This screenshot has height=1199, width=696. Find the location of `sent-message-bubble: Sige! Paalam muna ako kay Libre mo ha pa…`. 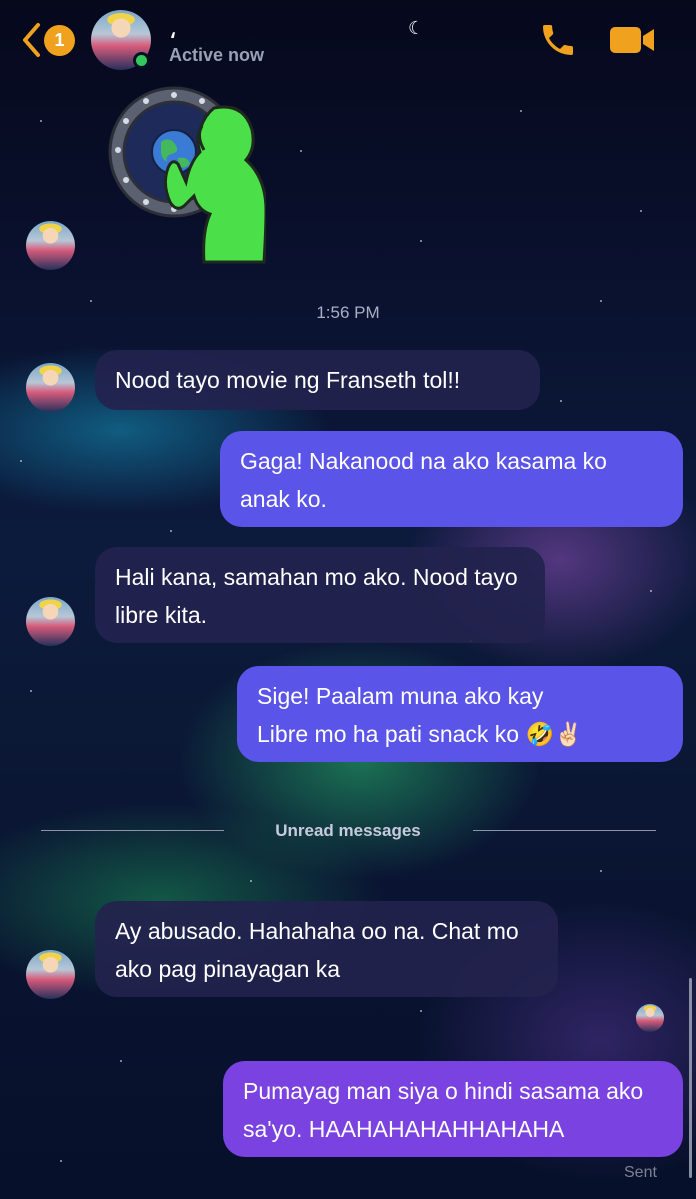

sent-message-bubble: Sige! Paalam muna ako kay Libre mo ha pa… is located at coordinates (460, 714).